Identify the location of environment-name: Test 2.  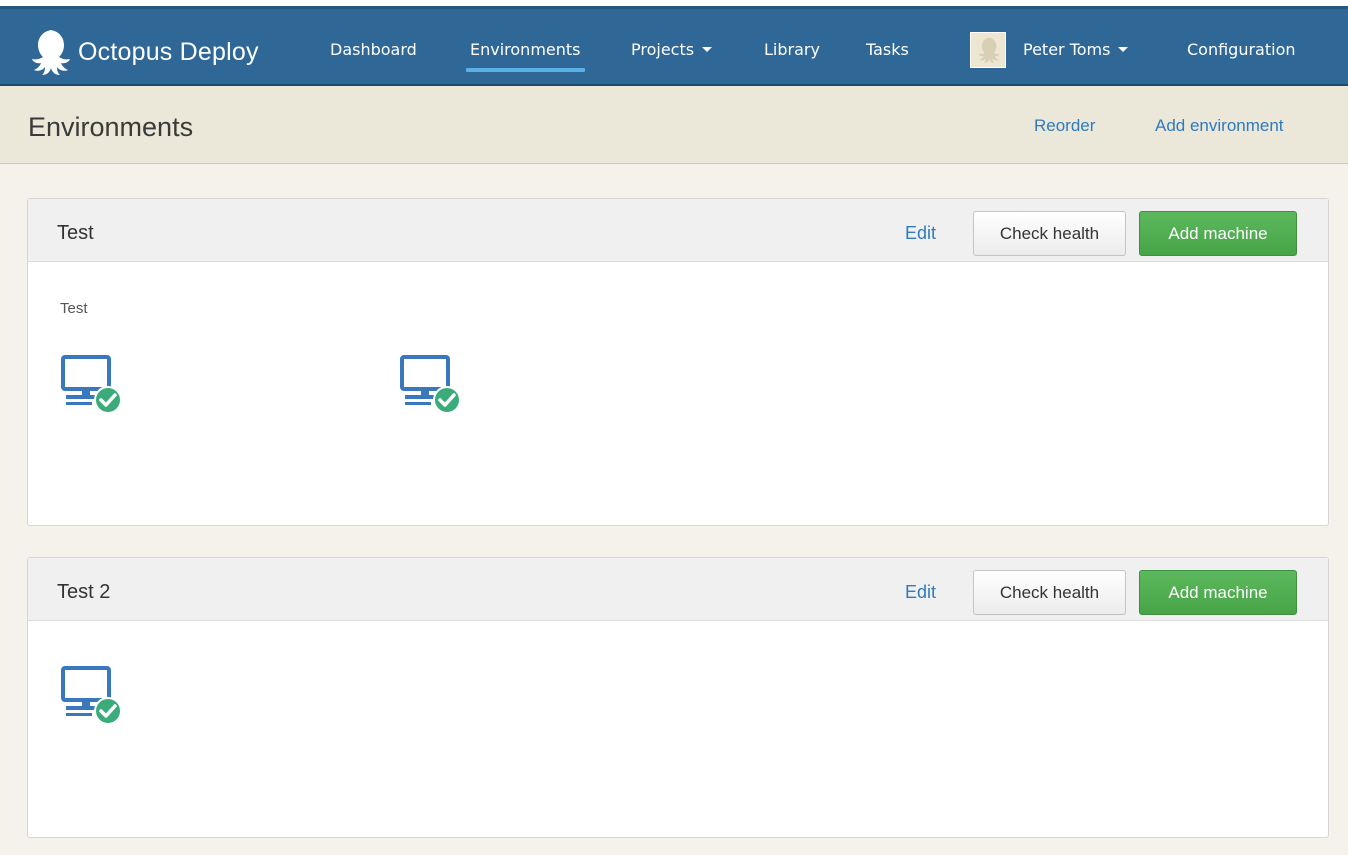
(84, 592).